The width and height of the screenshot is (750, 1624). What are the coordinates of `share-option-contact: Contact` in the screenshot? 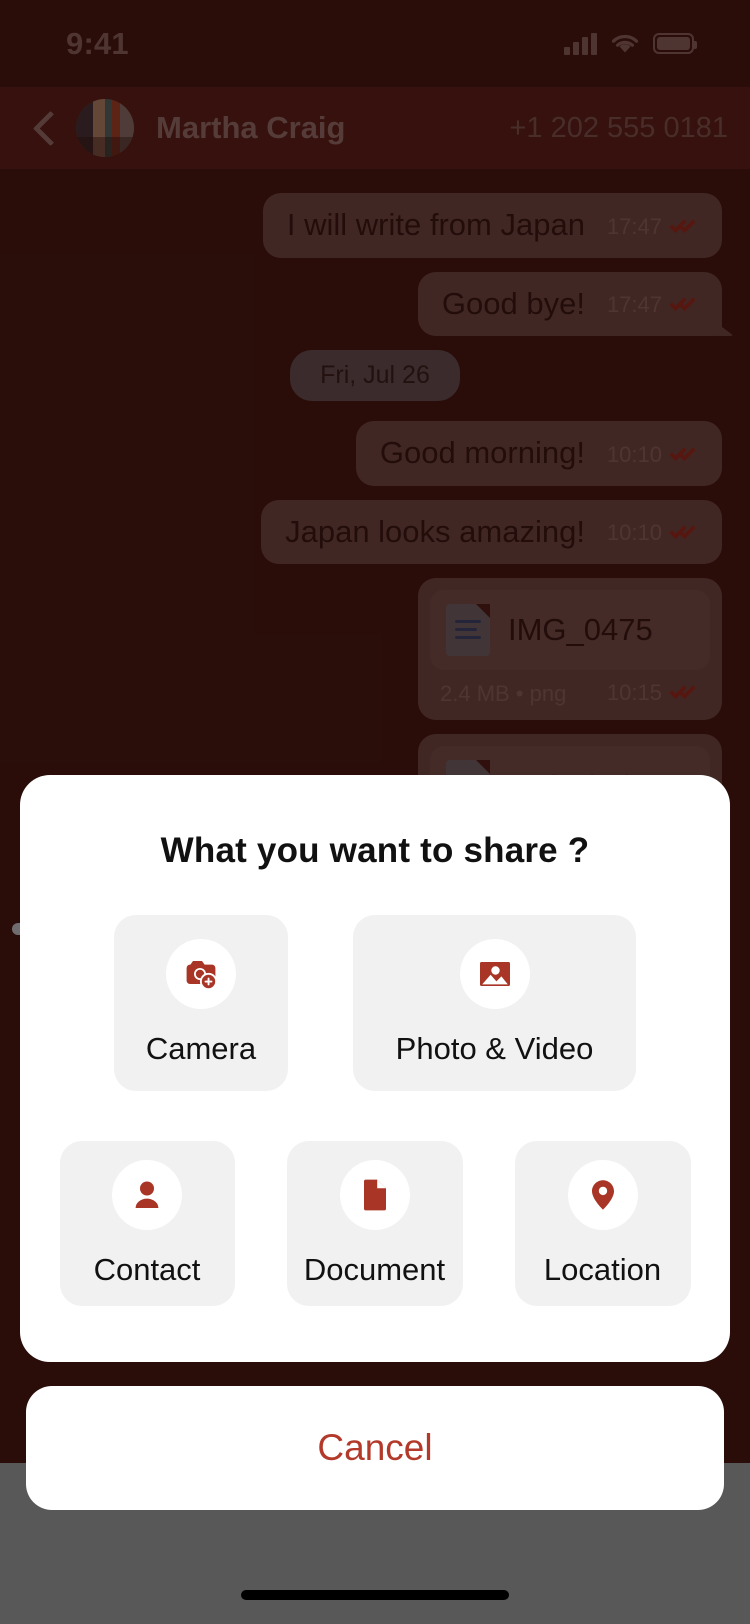 It's located at (147, 1223).